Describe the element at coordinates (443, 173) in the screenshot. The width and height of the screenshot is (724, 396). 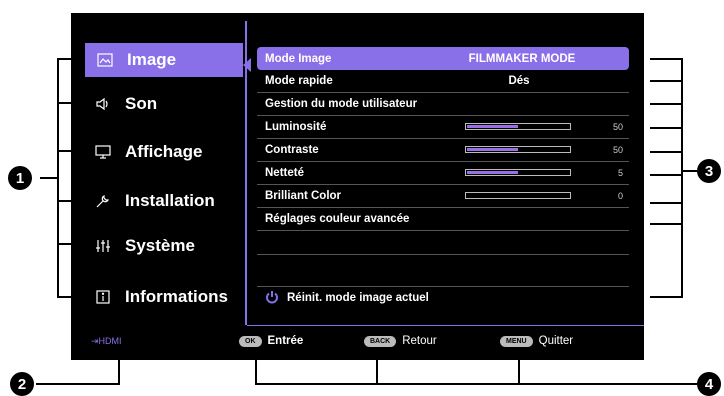
I see `menu-row-nettete: Netteté 5` at that location.